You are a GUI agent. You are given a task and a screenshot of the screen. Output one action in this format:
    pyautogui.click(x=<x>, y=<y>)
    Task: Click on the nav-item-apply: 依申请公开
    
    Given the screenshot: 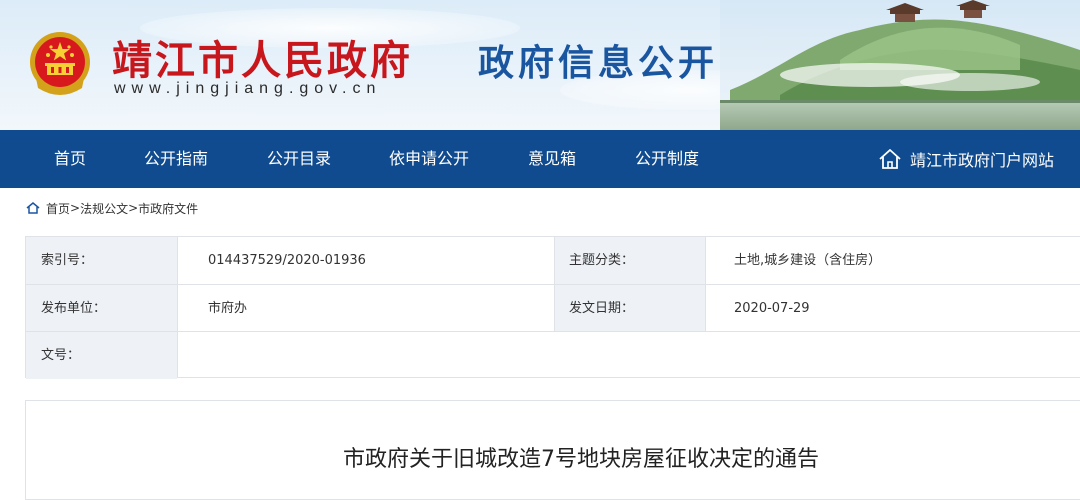 What is the action you would take?
    pyautogui.click(x=429, y=159)
    